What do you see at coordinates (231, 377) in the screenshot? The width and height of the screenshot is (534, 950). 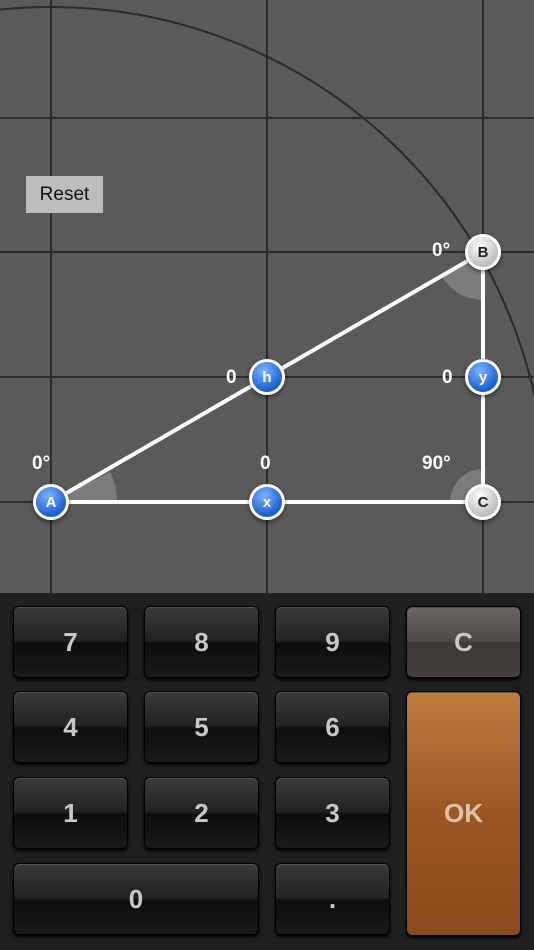 I see `hypotenuse-length-label: 0` at bounding box center [231, 377].